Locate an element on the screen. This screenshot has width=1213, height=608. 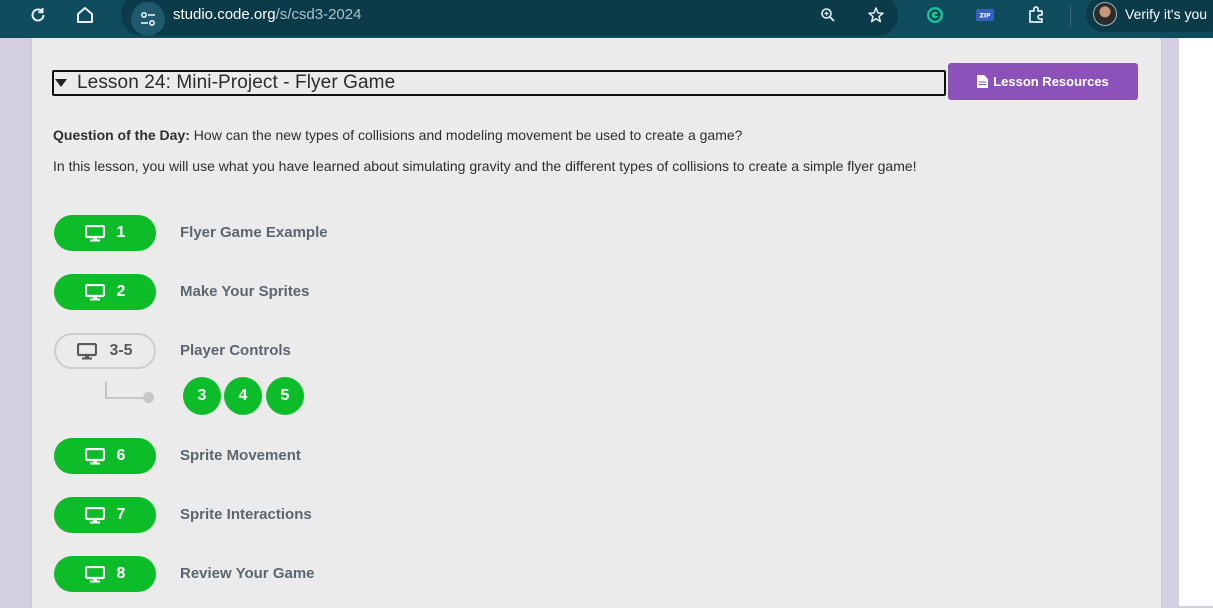
level-label: Flyer Game Example is located at coordinates (254, 232).